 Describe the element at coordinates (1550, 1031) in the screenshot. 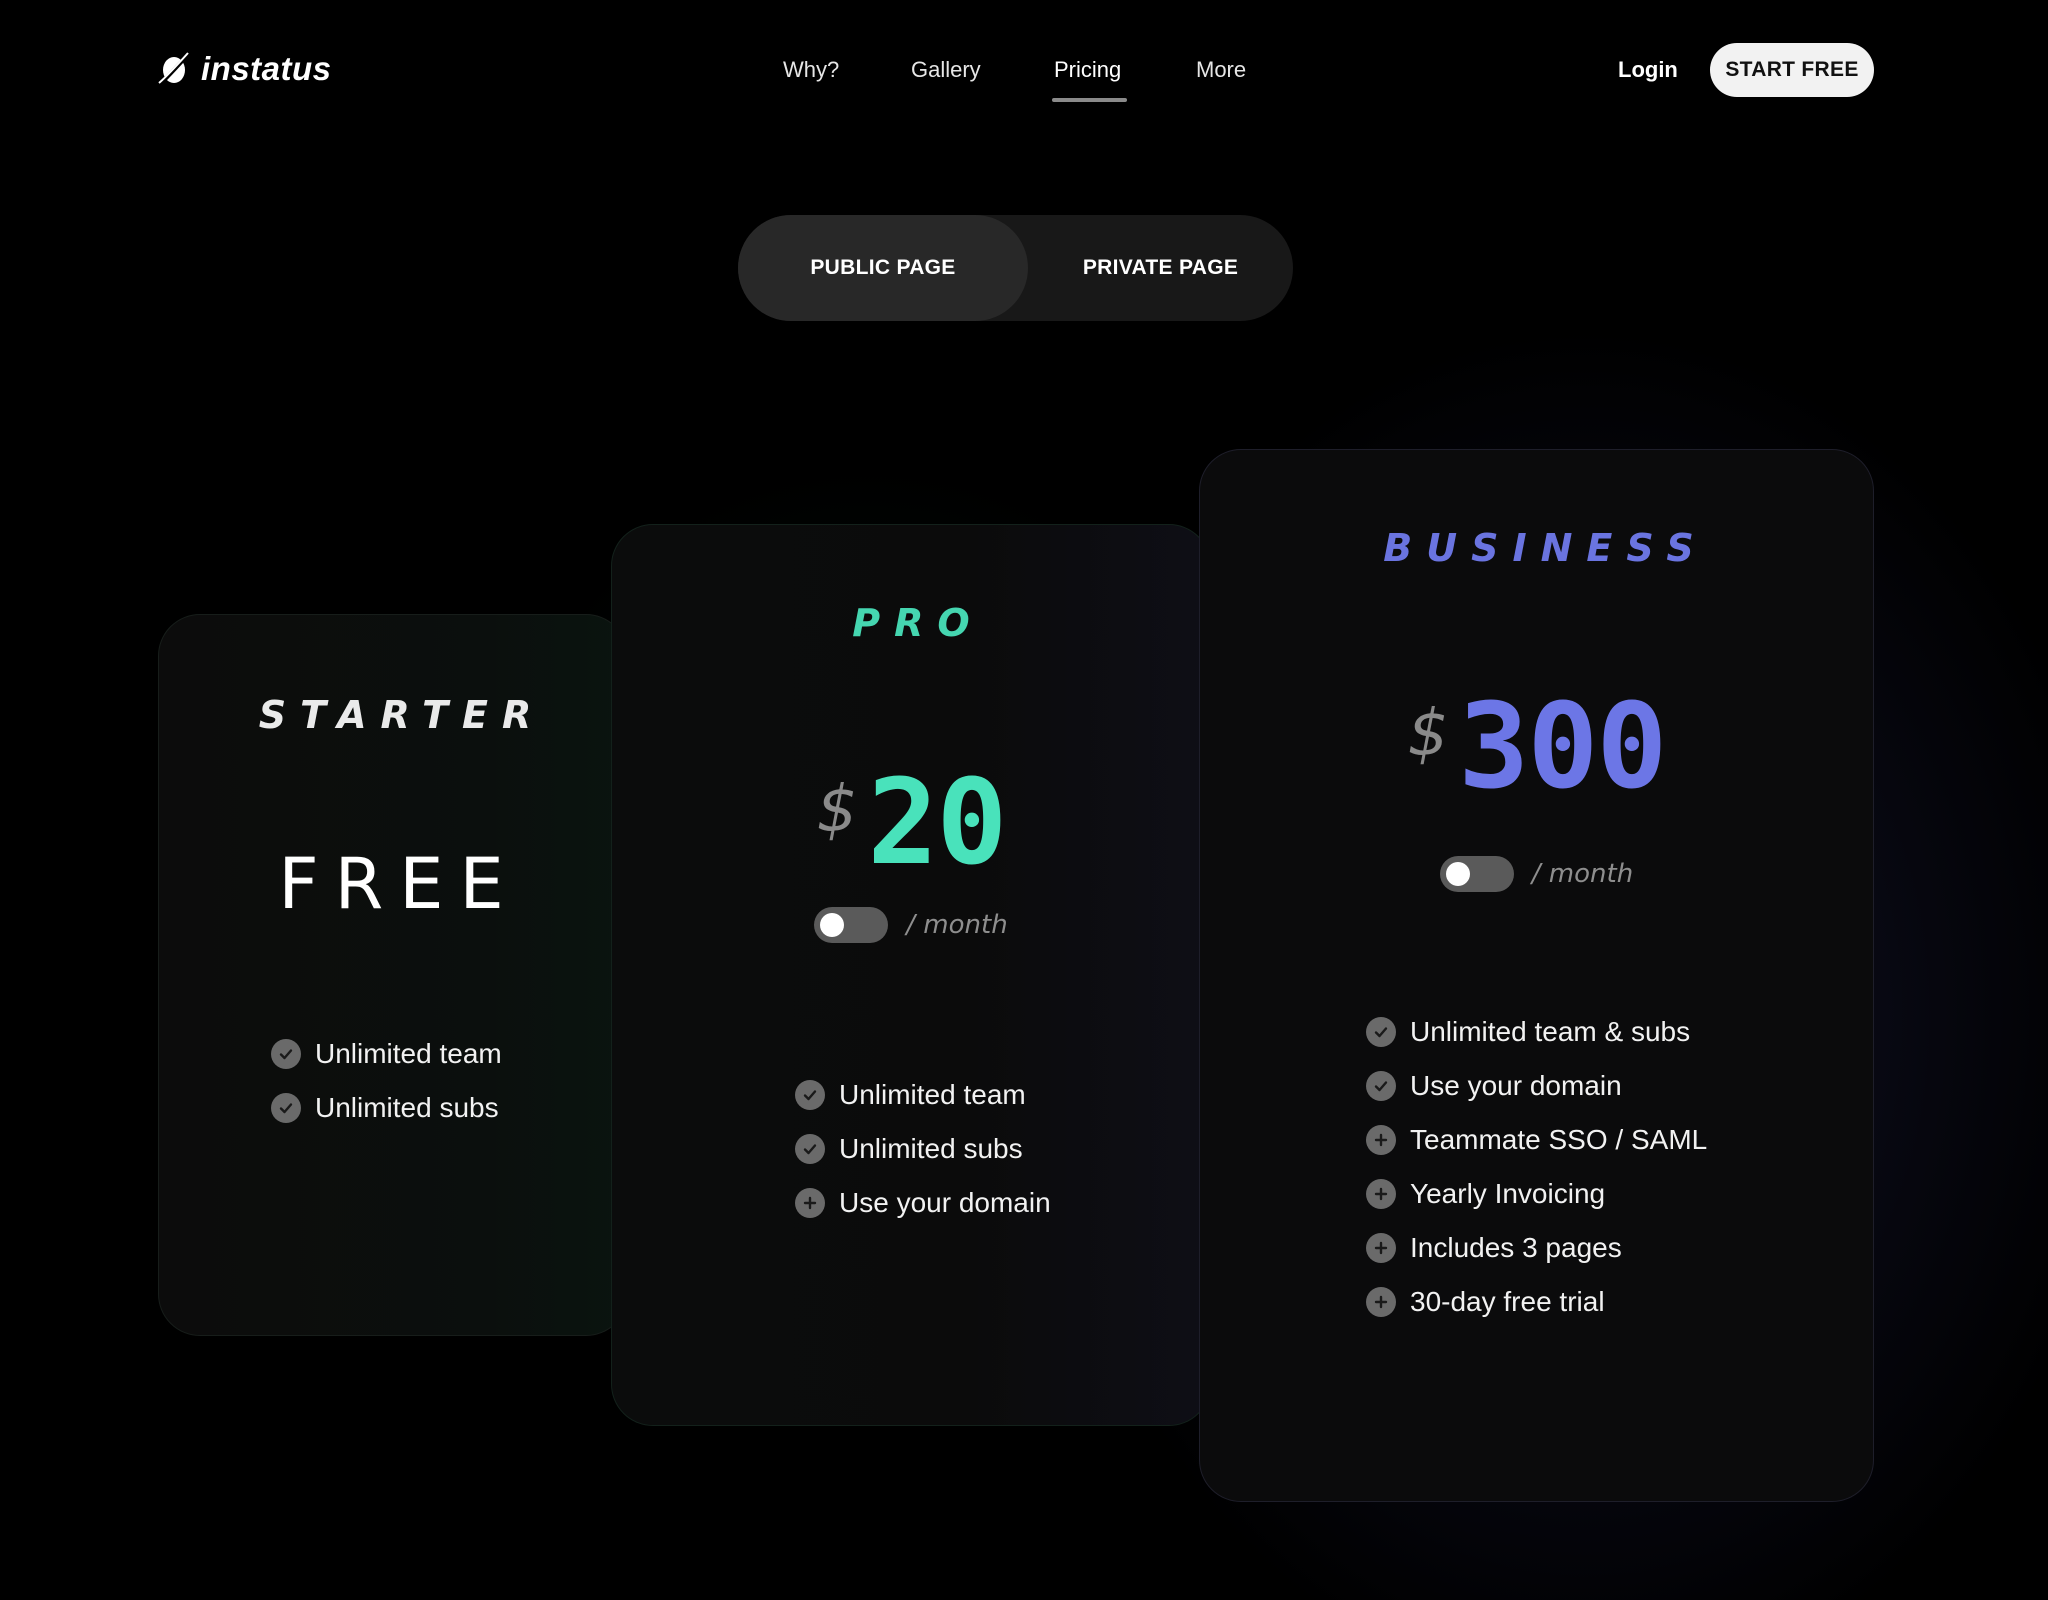

I see `feature-text: Unlimited team & subs` at that location.